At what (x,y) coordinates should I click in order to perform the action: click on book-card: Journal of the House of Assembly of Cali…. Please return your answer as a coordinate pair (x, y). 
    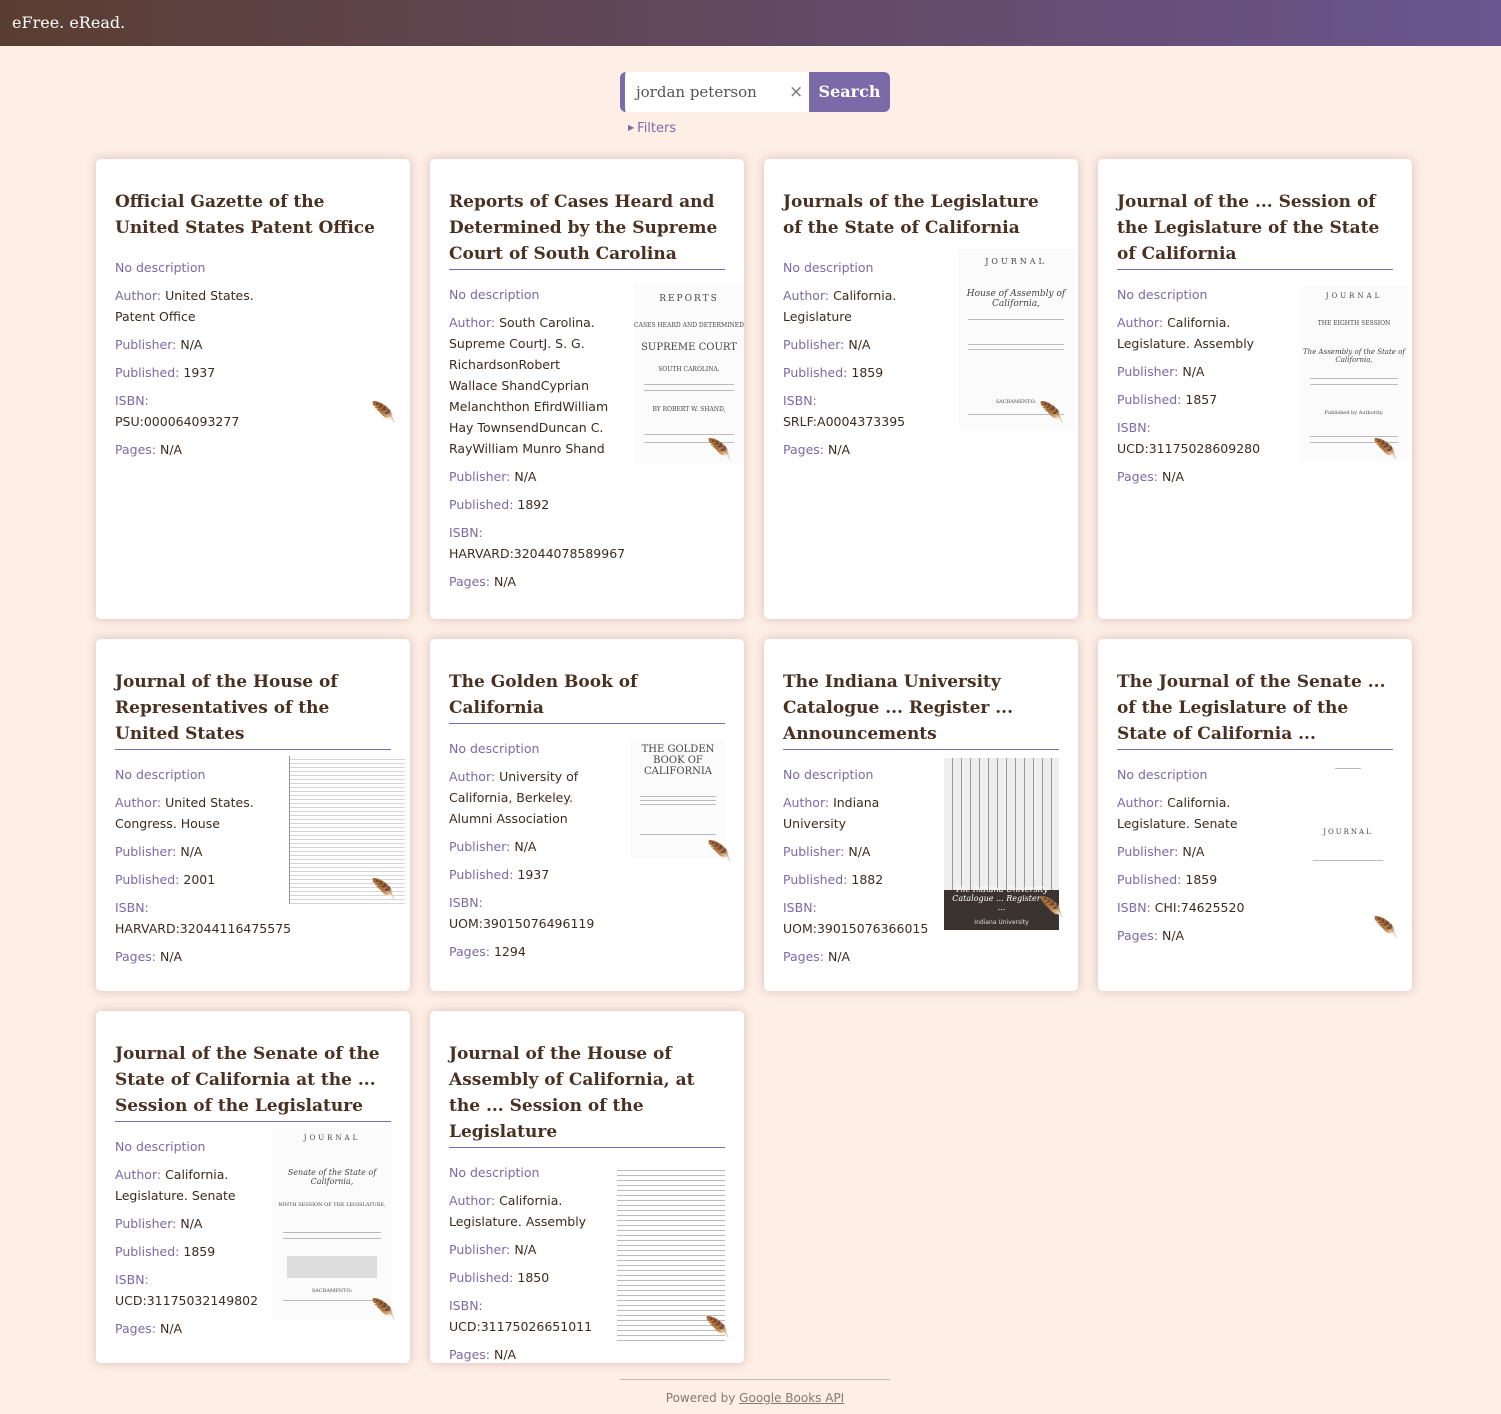
    Looking at the image, I should click on (587, 1187).